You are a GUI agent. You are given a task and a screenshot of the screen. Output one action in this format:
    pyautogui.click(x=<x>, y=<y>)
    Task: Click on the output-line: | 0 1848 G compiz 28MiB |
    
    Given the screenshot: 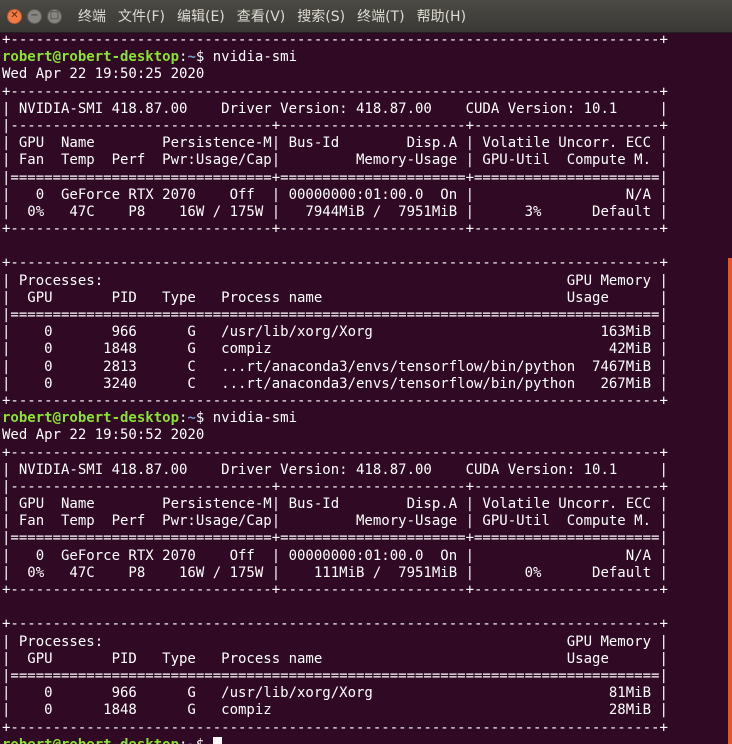 What is the action you would take?
    pyautogui.click(x=335, y=710)
    